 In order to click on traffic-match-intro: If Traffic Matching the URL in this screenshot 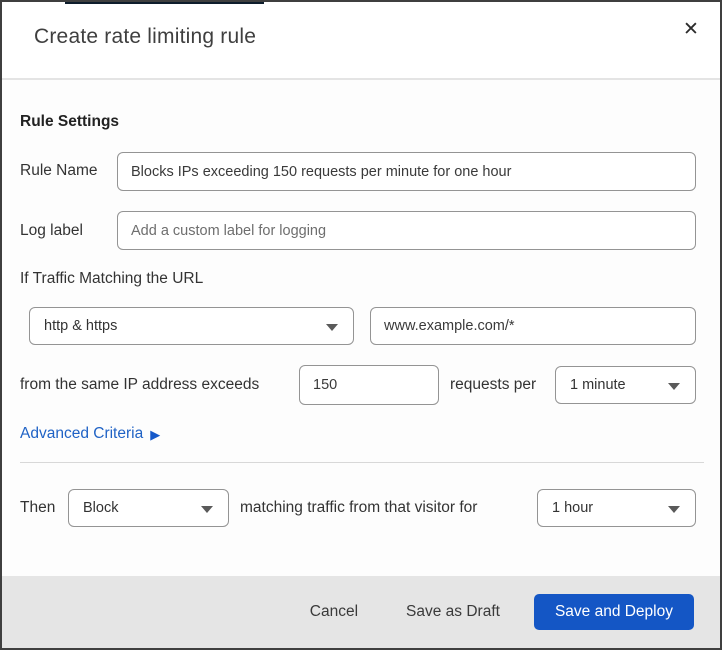, I will do `click(112, 278)`.